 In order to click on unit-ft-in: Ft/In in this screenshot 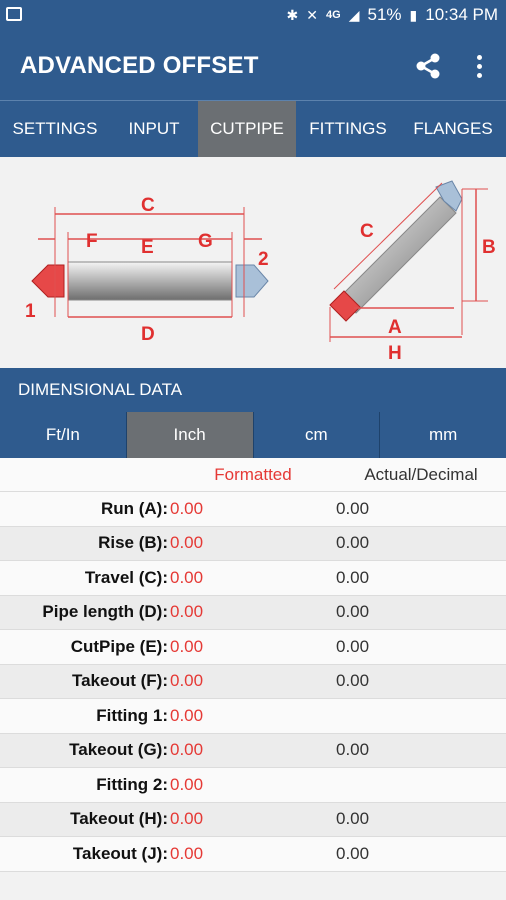, I will do `click(63, 435)`.